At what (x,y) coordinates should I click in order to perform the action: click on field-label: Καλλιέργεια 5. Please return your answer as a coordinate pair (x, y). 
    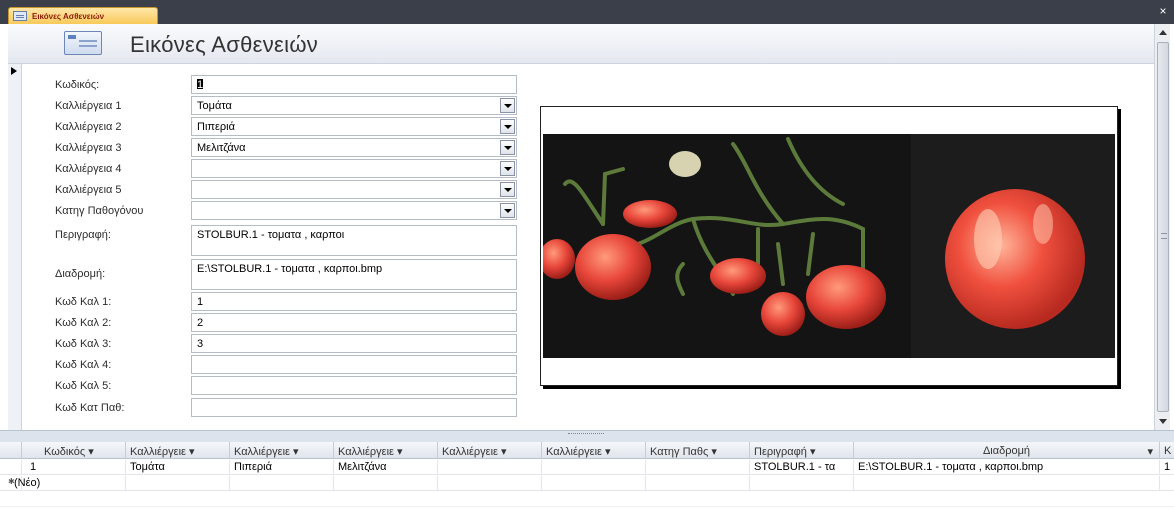
    Looking at the image, I should click on (88, 190).